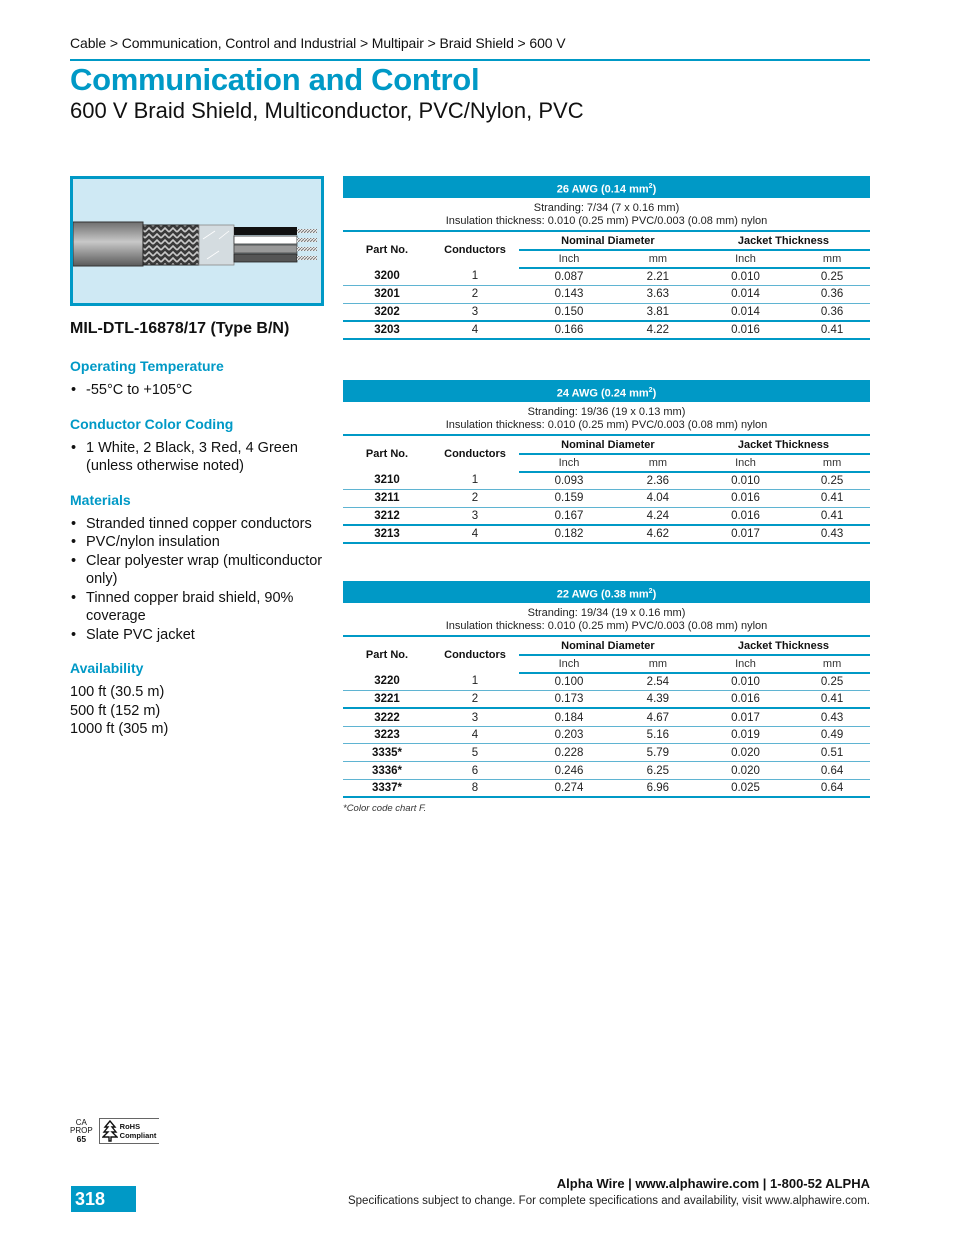  What do you see at coordinates (606, 294) in the screenshot?
I see `table-row: 3201 2 0.143 3.63 0.014 0.36` at bounding box center [606, 294].